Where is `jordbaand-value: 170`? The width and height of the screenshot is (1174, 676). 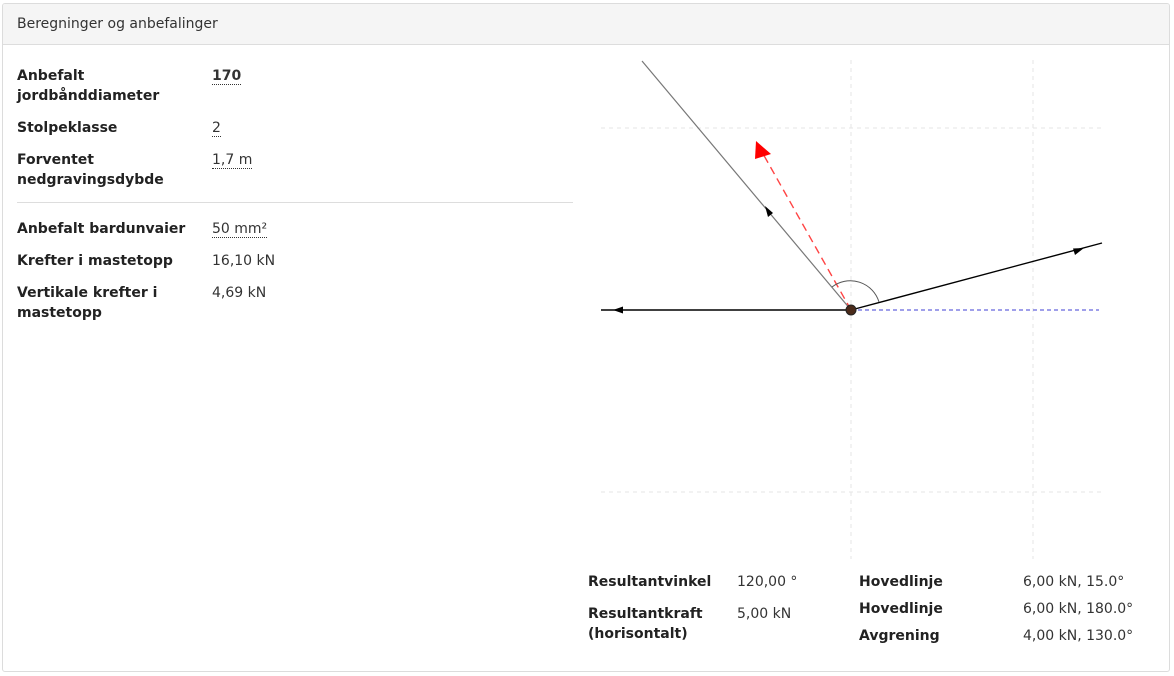 jordbaand-value: 170 is located at coordinates (227, 76).